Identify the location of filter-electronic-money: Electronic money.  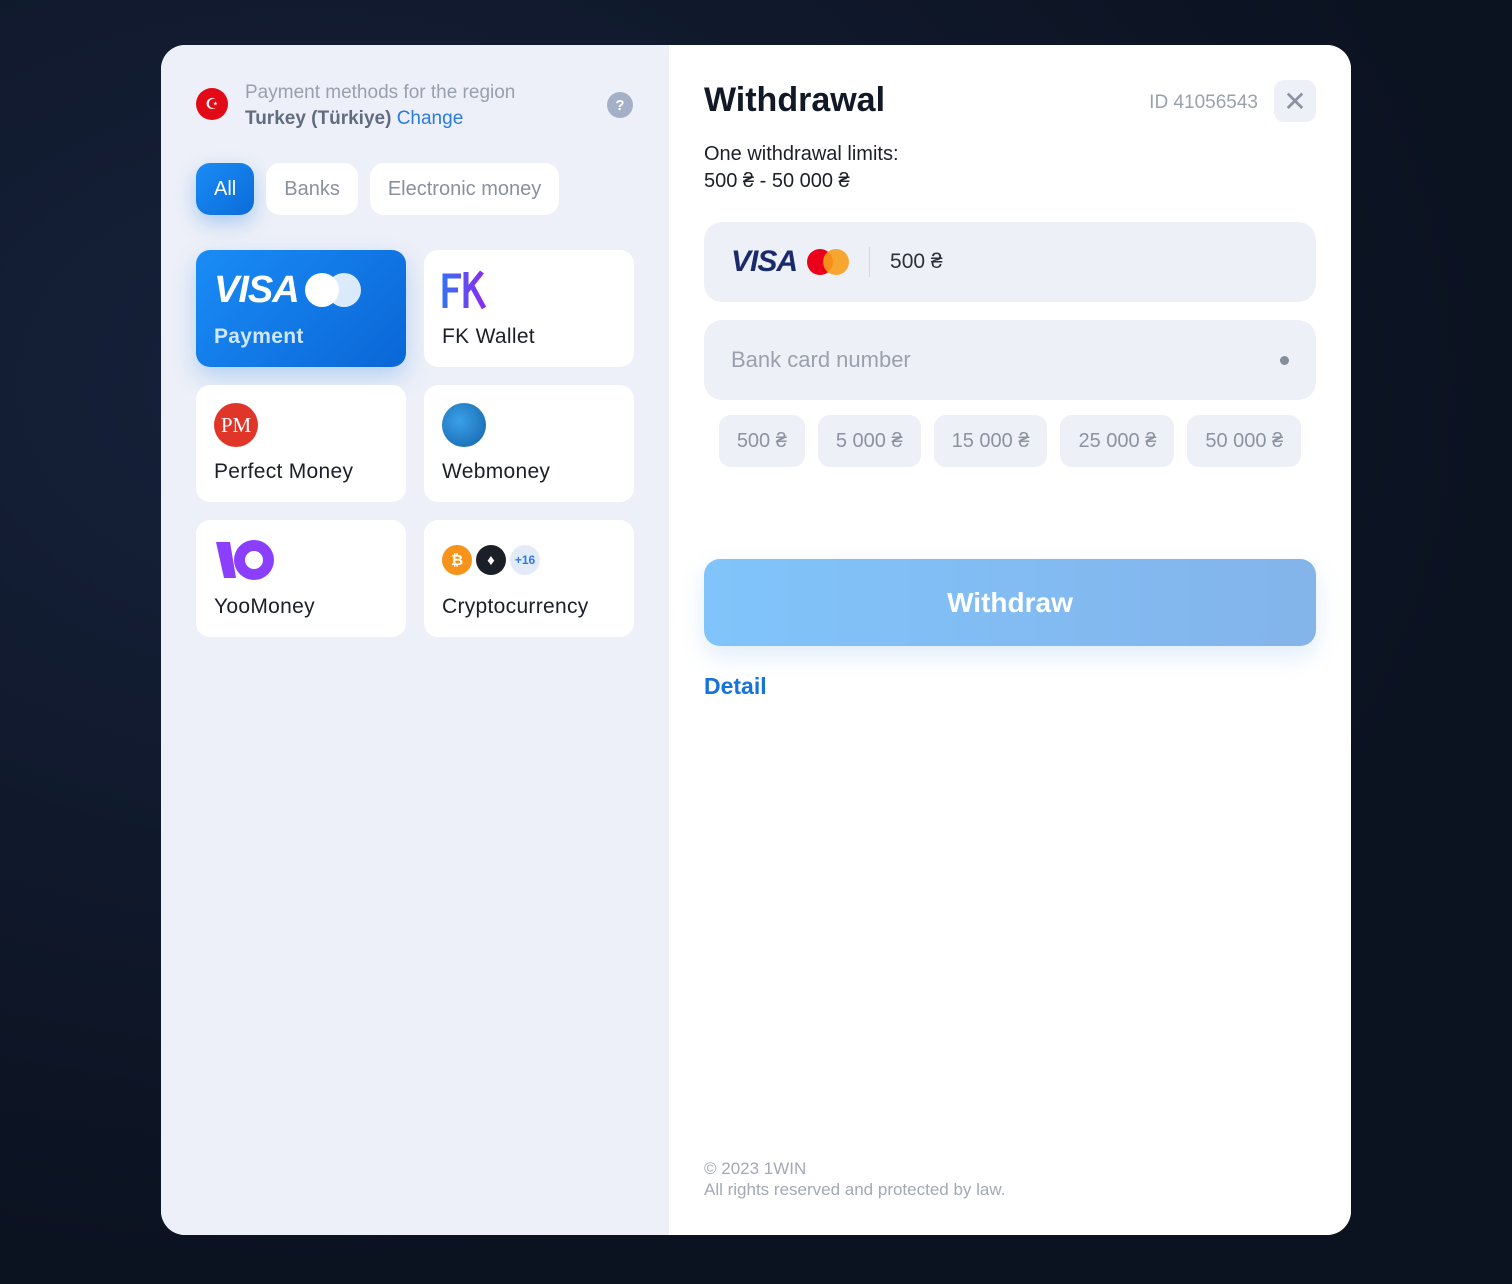
(464, 189).